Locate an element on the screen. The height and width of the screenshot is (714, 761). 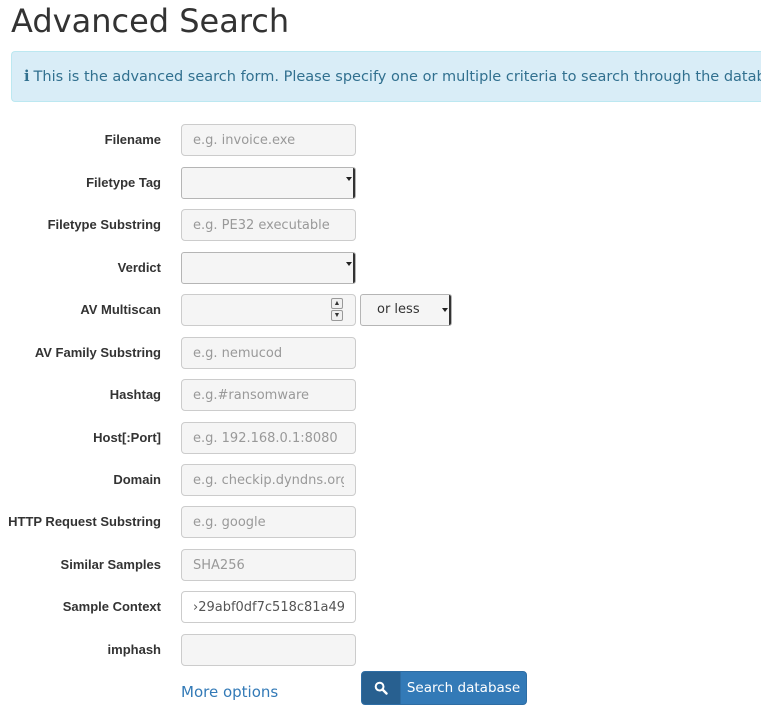
search-icon is located at coordinates (381, 688).